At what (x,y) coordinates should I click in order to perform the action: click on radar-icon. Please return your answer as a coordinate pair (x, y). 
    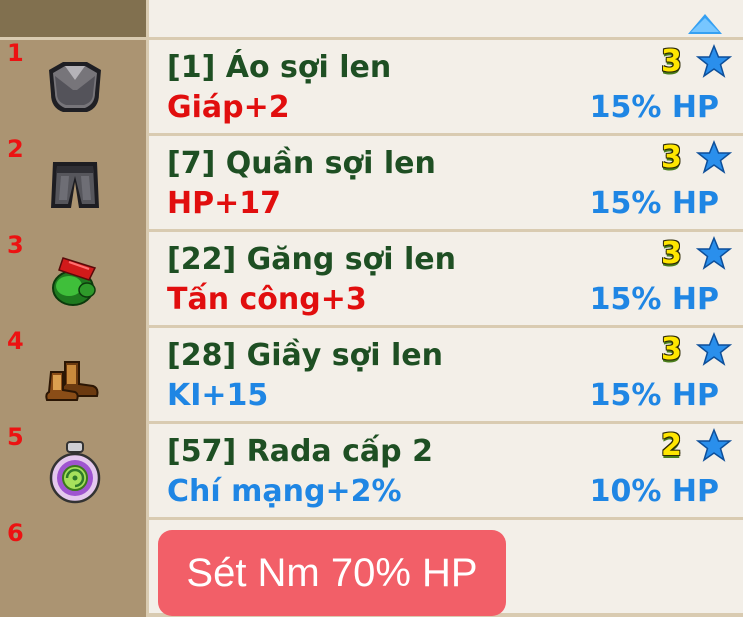
    Looking at the image, I should click on (75, 472).